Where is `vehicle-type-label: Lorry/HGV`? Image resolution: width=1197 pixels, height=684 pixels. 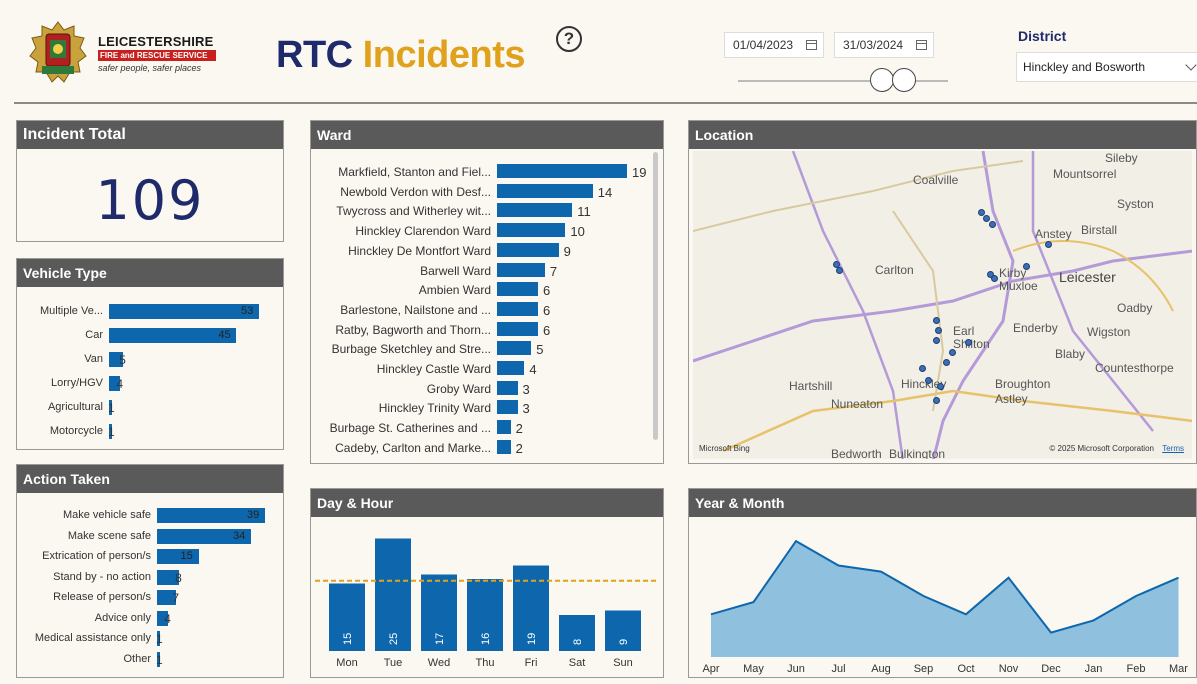
vehicle-type-label: Lorry/HGV is located at coordinates (77, 383).